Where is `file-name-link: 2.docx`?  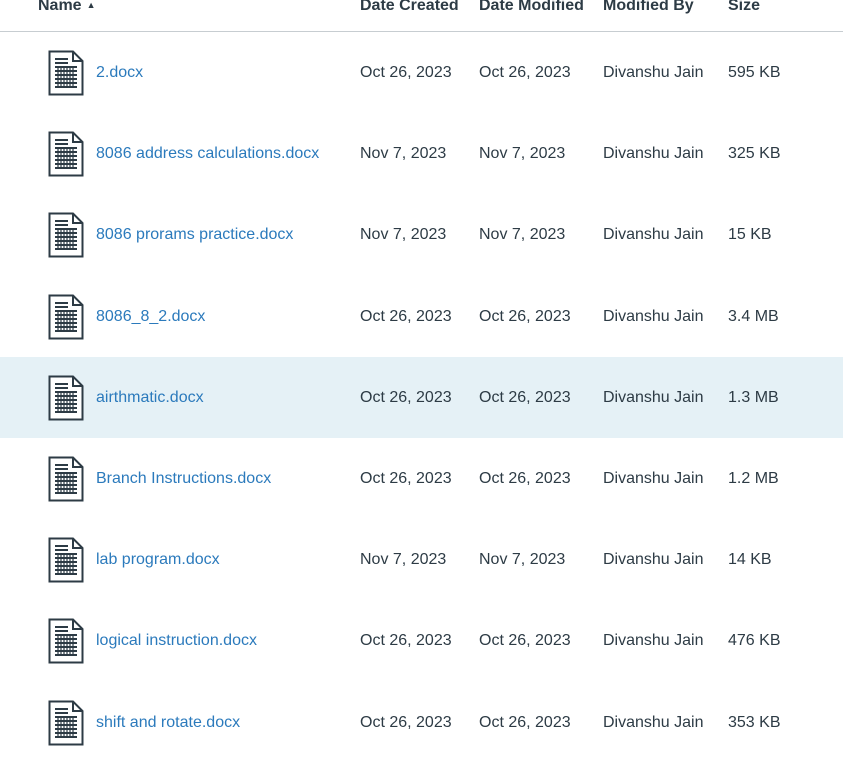 file-name-link: 2.docx is located at coordinates (119, 73).